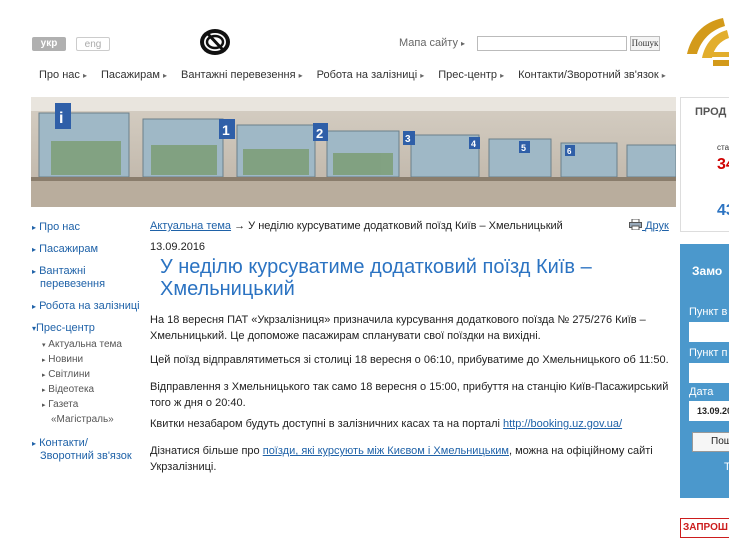 This screenshot has width=729, height=547. Describe the element at coordinates (63, 75) in the screenshot. I see `nav-item-about: Про нас ▸` at that location.